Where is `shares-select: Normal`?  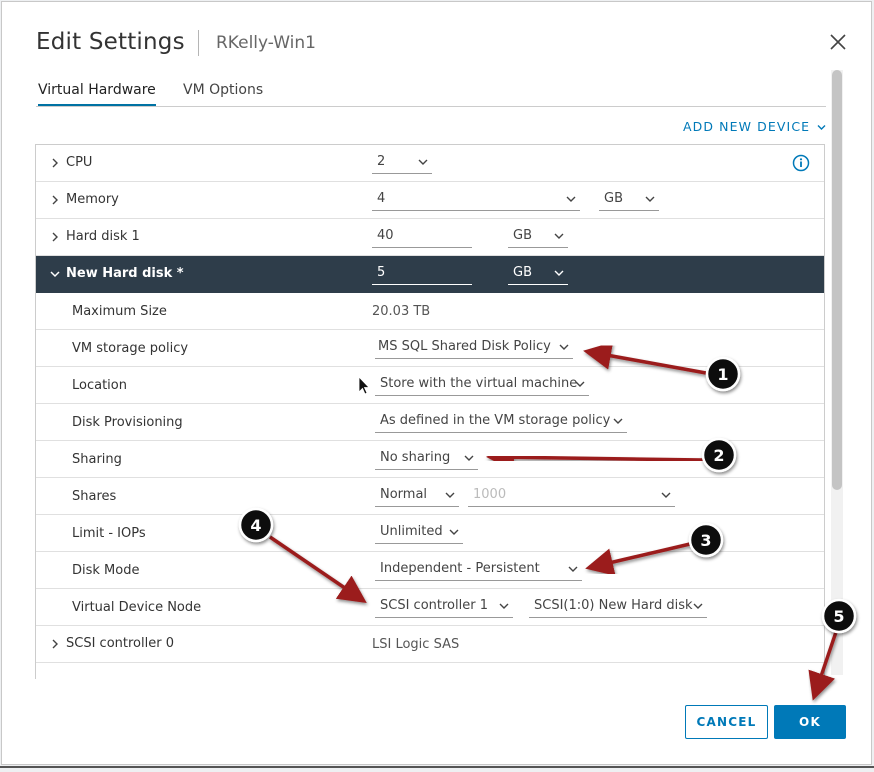 shares-select: Normal is located at coordinates (417, 495).